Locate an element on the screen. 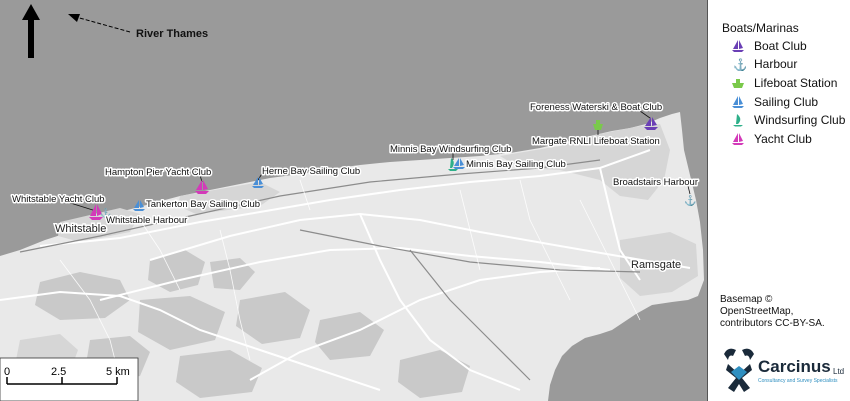 This screenshot has height=401, width=850. legend-label: Lifeboat Station is located at coordinates (796, 83).